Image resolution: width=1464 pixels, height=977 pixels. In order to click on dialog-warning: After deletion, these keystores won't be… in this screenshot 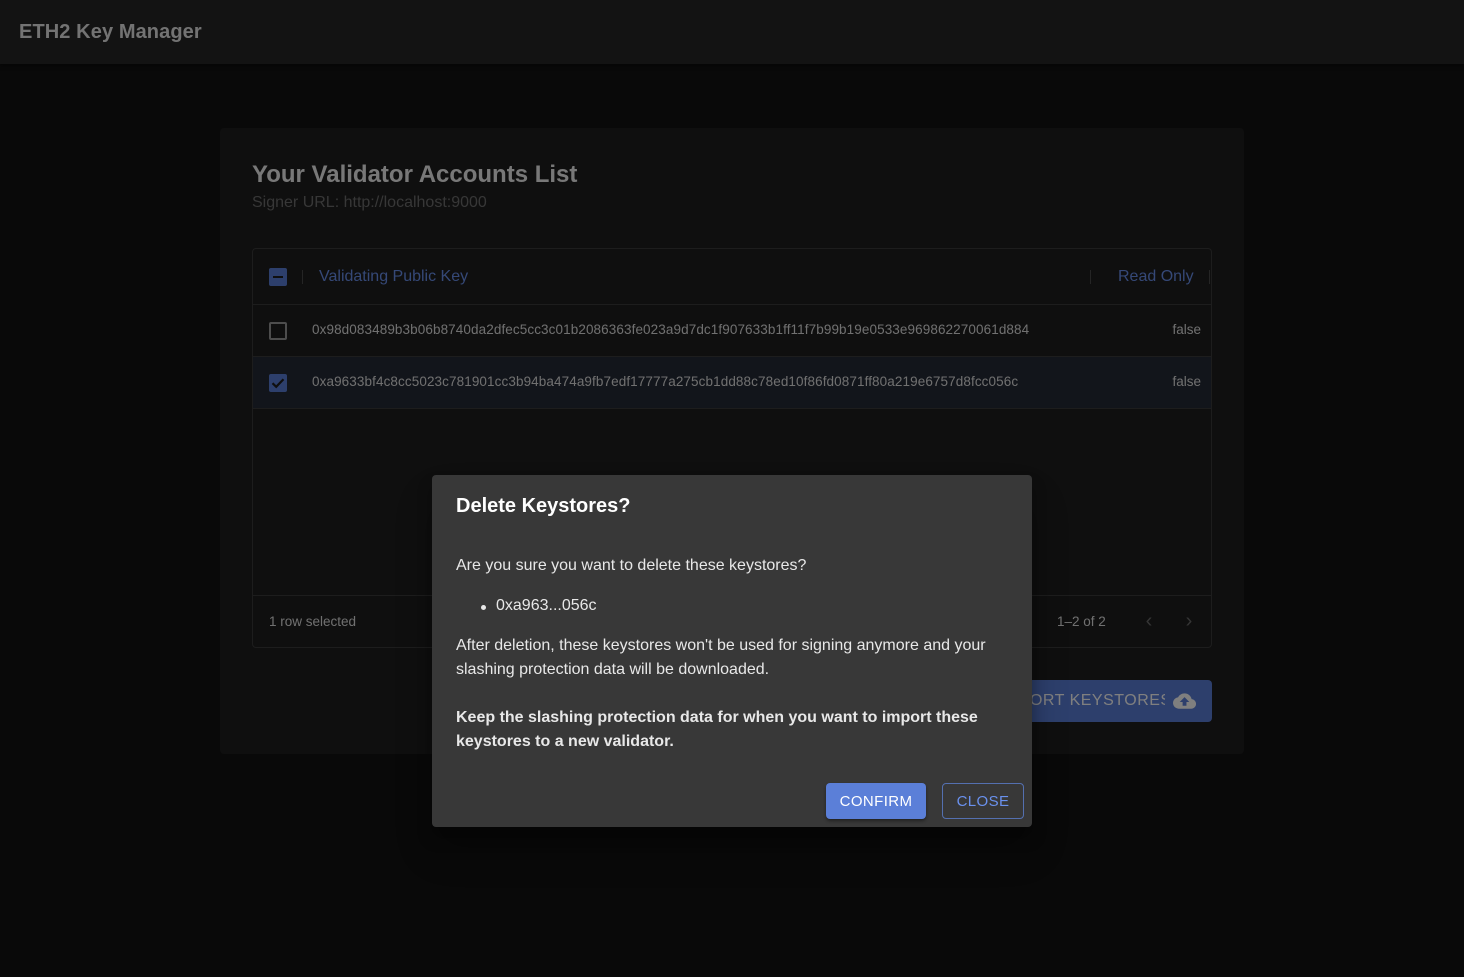, I will do `click(721, 657)`.